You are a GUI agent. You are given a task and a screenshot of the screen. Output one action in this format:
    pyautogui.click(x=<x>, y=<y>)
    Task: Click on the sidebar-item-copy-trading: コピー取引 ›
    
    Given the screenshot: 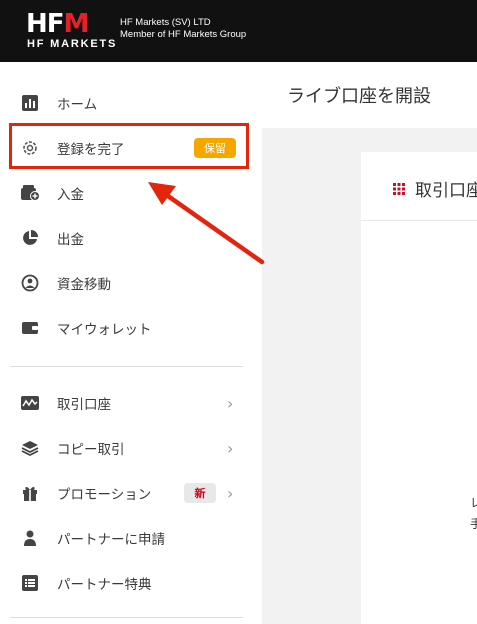 What is the action you would take?
    pyautogui.click(x=131, y=448)
    